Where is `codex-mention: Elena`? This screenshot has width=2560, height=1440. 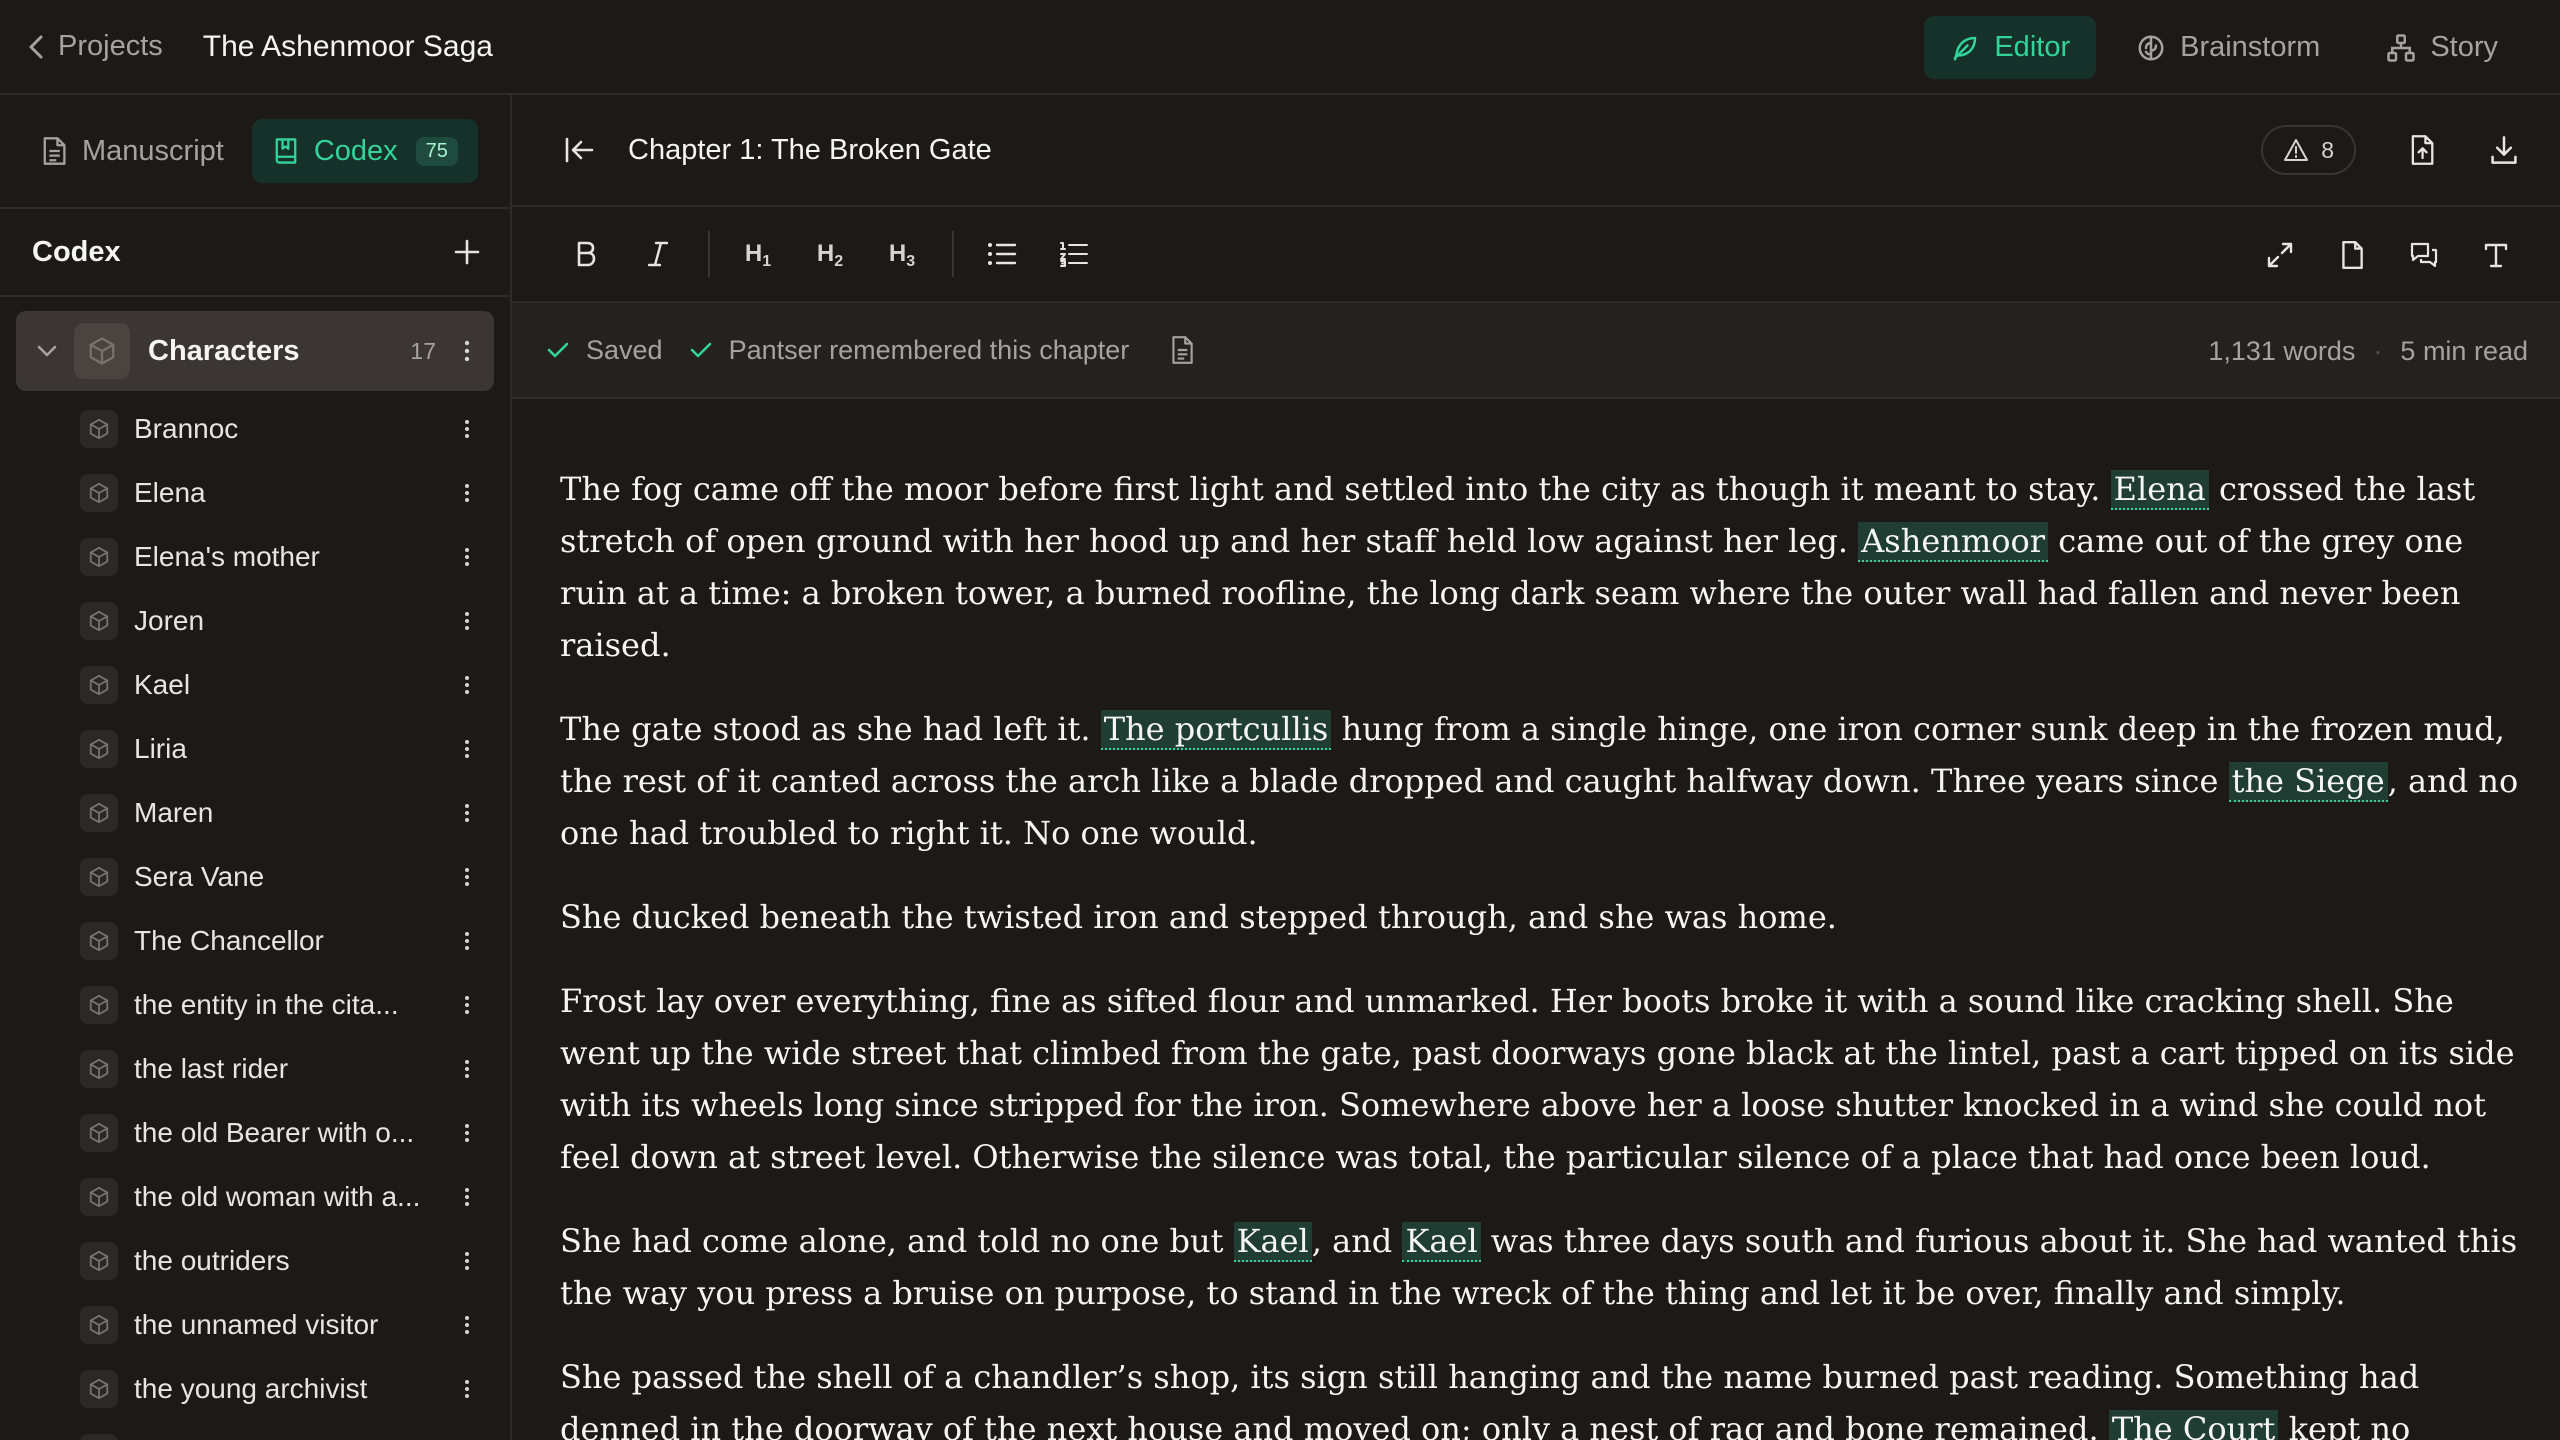
codex-mention: Elena is located at coordinates (2159, 490).